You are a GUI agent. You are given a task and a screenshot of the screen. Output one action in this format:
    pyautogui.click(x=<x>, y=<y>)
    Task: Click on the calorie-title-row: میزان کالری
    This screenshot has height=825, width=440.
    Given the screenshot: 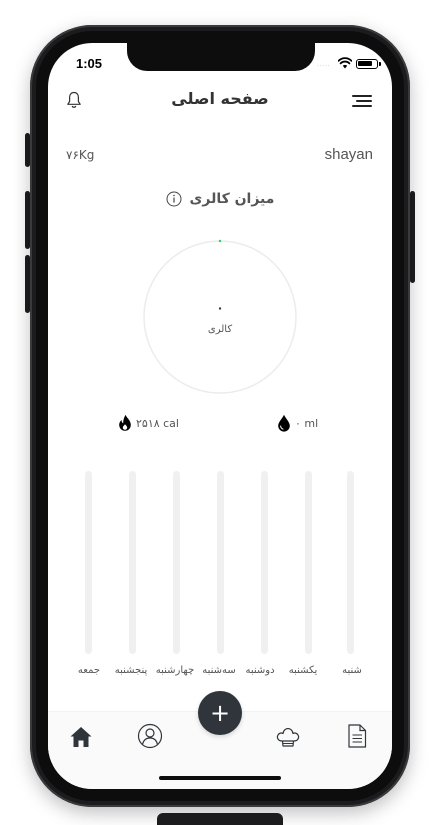 What is the action you would take?
    pyautogui.click(x=220, y=197)
    